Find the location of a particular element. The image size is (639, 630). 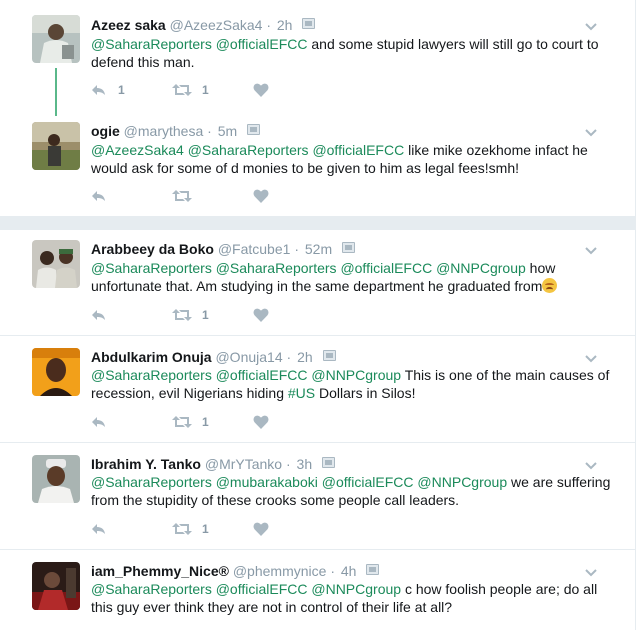

user-name: Arabbeey da Boko is located at coordinates (152, 249).